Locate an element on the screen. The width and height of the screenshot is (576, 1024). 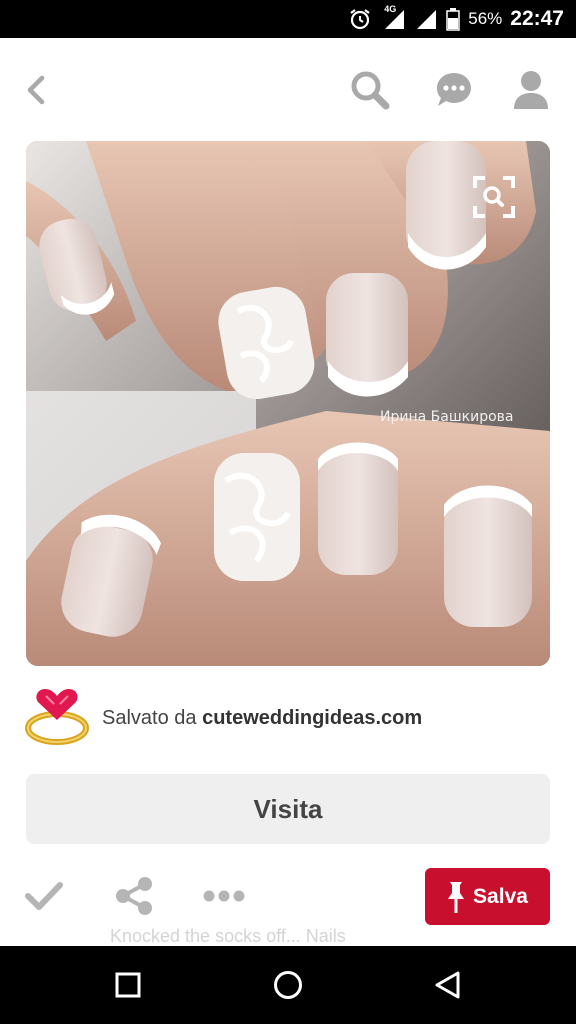
pin-icon is located at coordinates (456, 897).